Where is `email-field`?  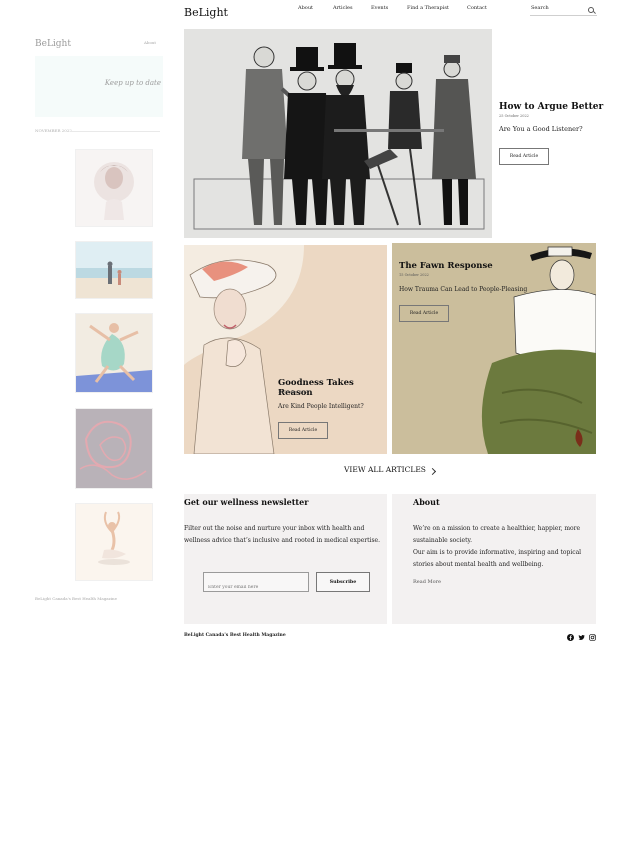 email-field is located at coordinates (256, 584).